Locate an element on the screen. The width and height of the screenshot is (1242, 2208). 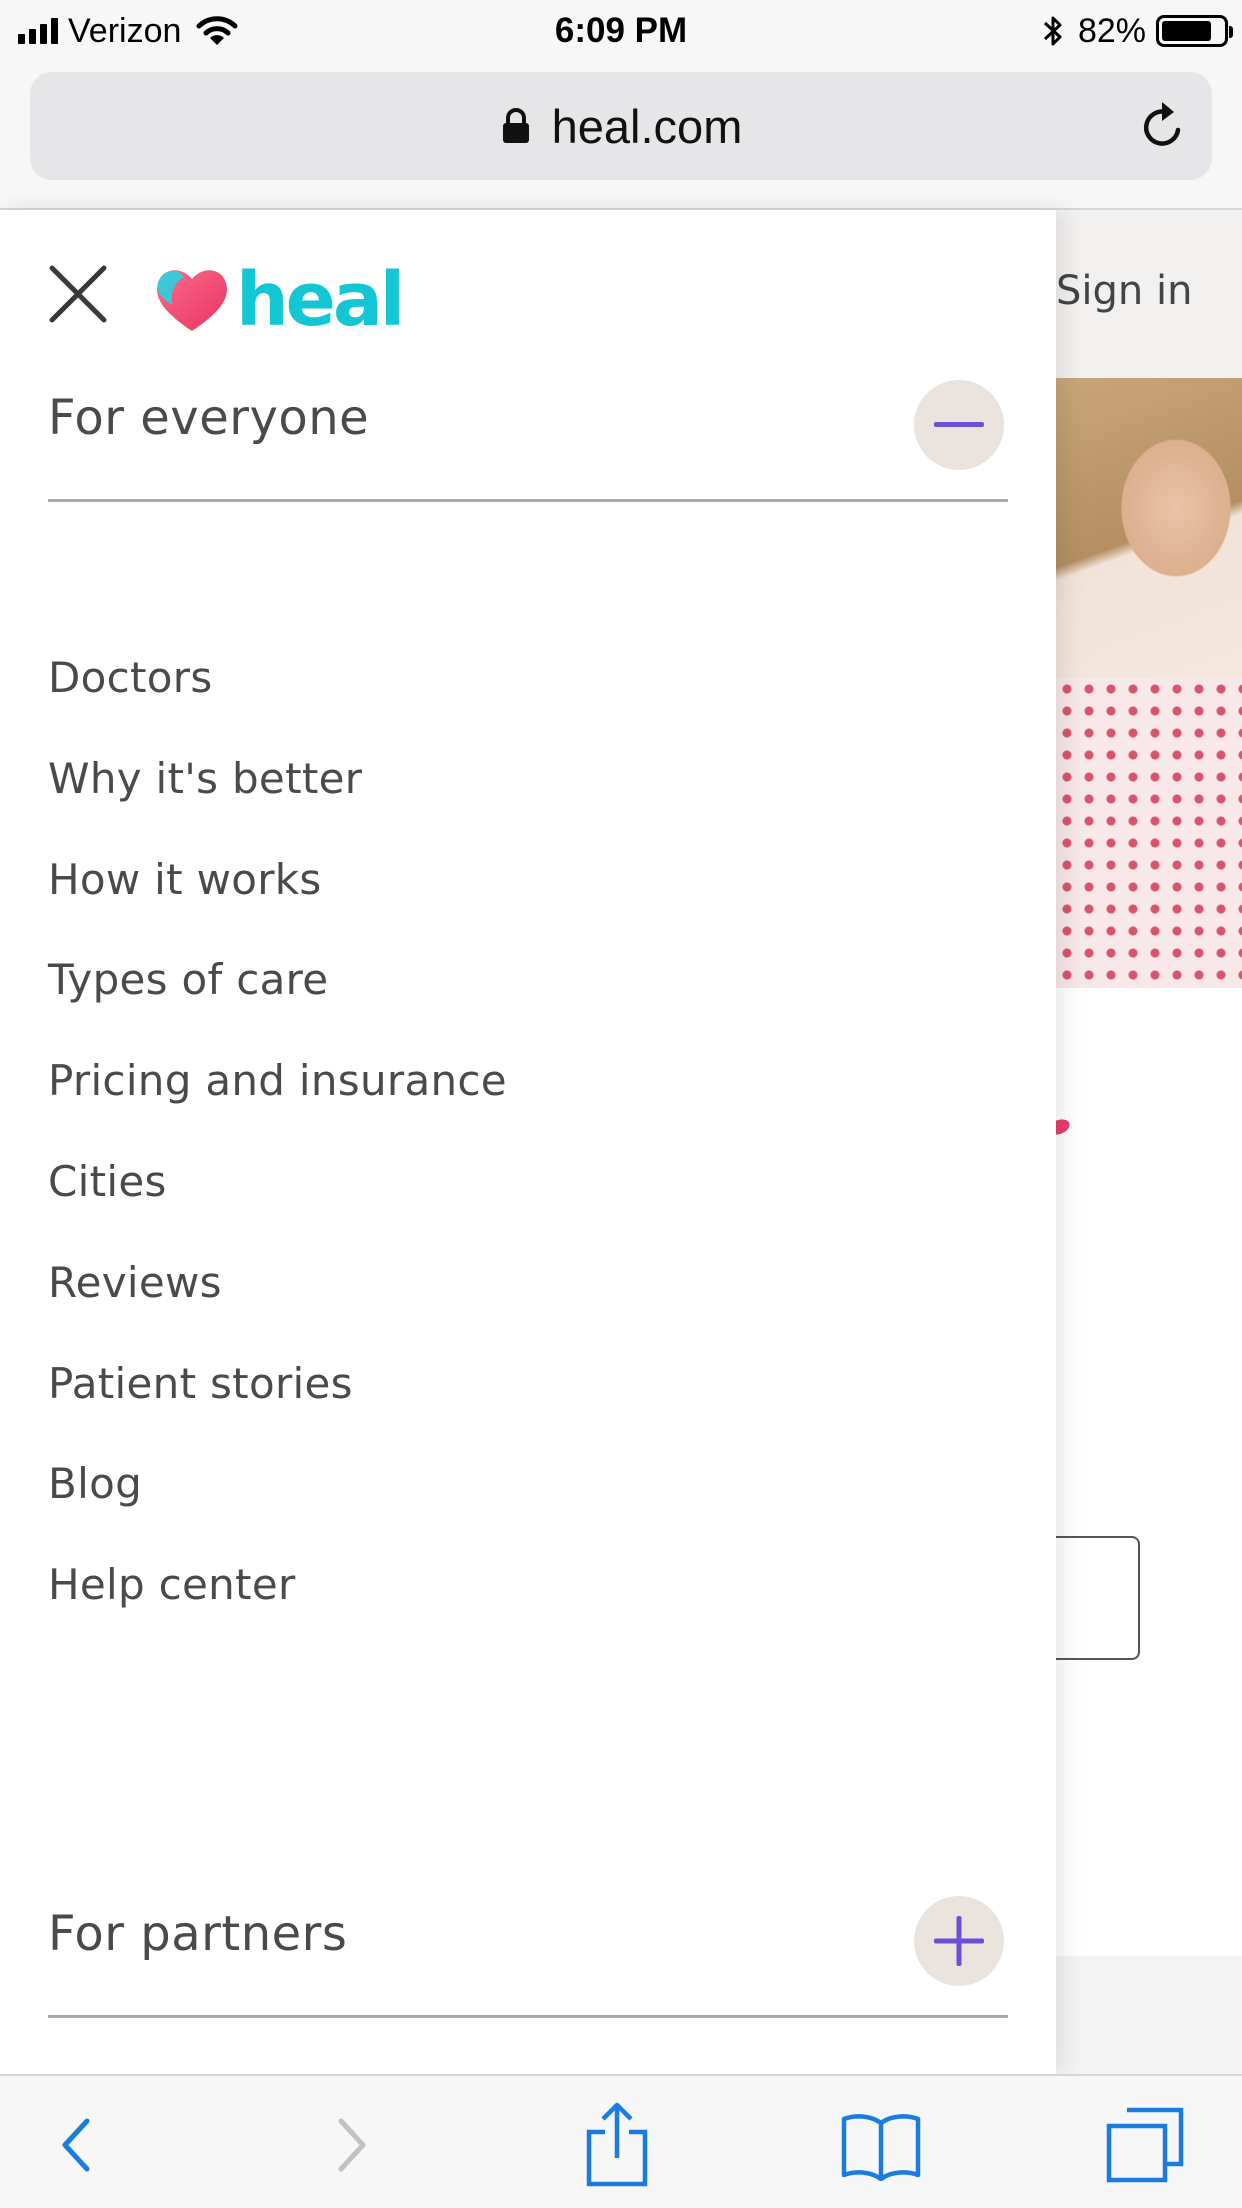
section-title: For everyone is located at coordinates (209, 418).